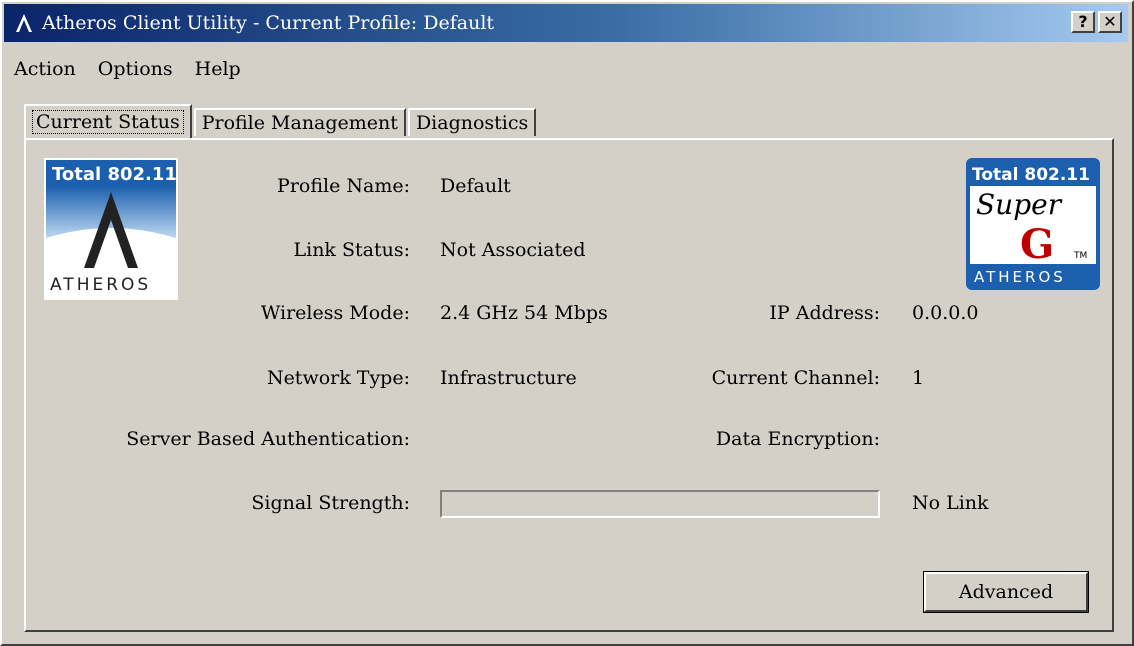 Image resolution: width=1134 pixels, height=646 pixels. What do you see at coordinates (1110, 22) in the screenshot?
I see `close-button: ✕` at bounding box center [1110, 22].